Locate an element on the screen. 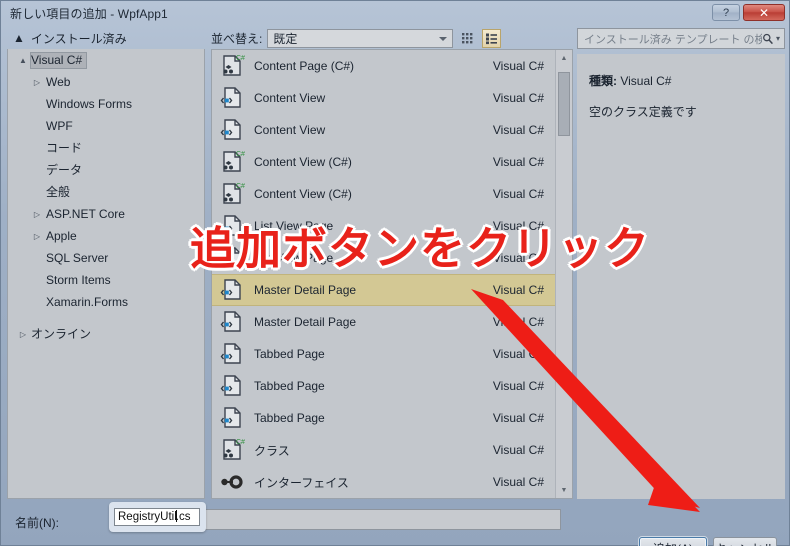 This screenshot has width=790, height=546. sidebar-item-visual-c: ▲ Visual C# is located at coordinates (106, 60).